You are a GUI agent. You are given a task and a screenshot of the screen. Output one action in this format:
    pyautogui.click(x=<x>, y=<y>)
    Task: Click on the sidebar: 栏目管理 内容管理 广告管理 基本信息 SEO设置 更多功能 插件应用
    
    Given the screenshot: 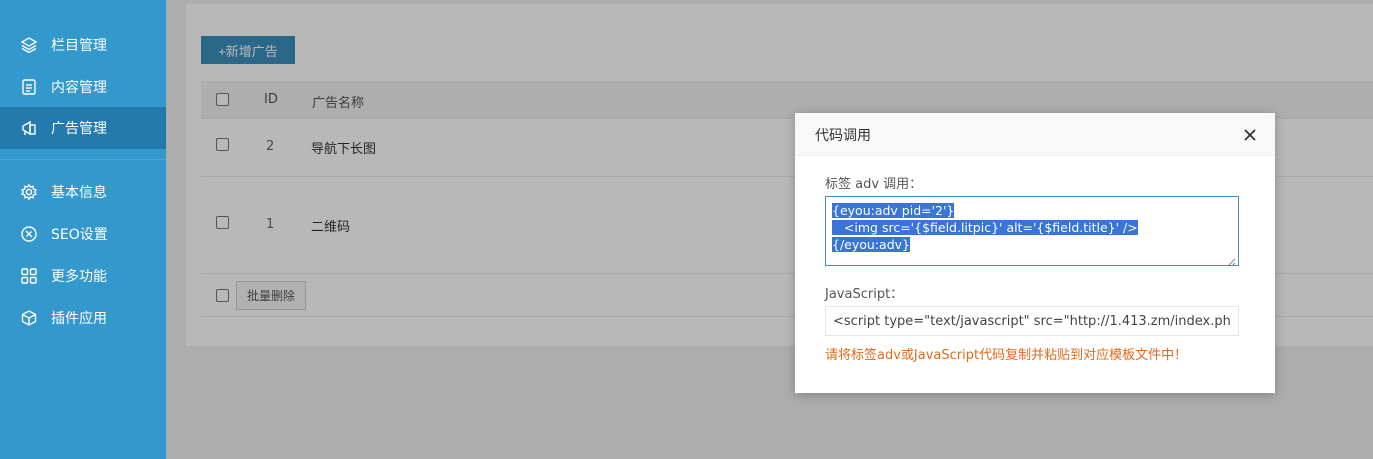 What is the action you would take?
    pyautogui.click(x=83, y=229)
    